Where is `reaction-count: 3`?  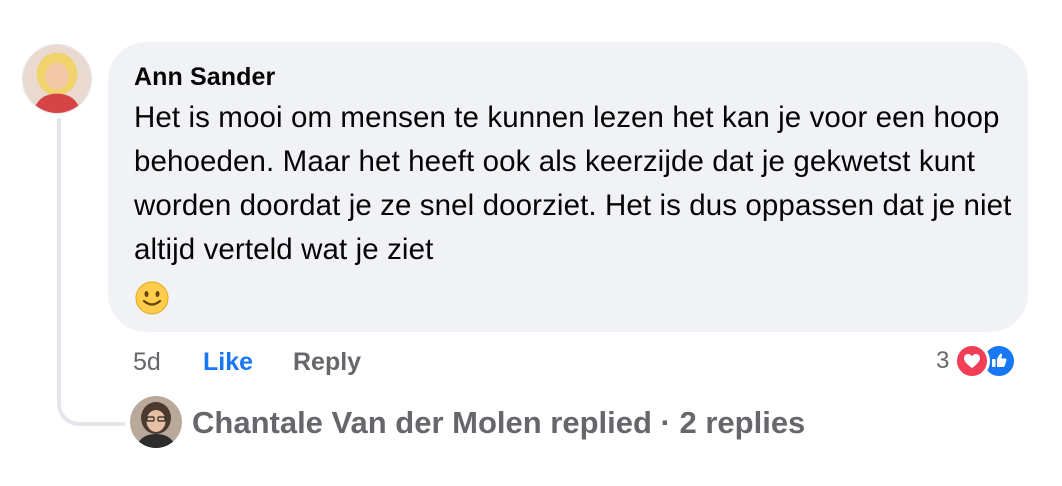 reaction-count: 3 is located at coordinates (943, 360).